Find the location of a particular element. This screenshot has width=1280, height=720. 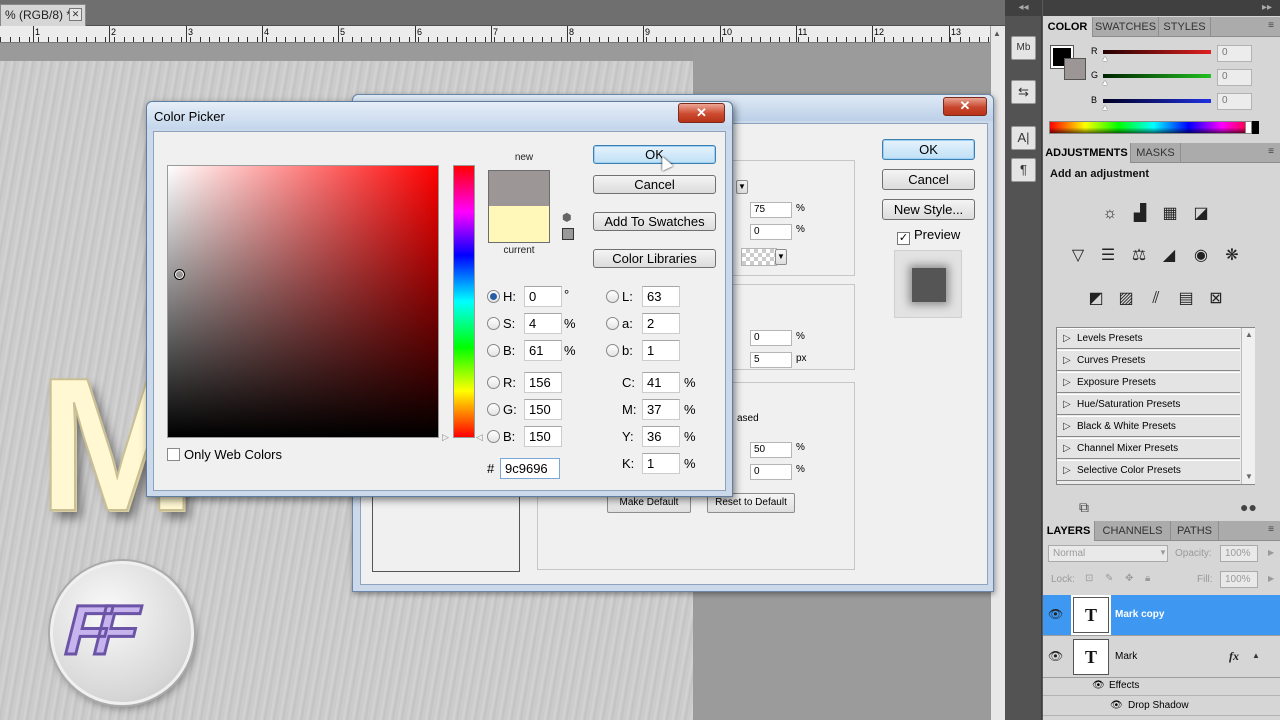

layer-row: 👁︎ T Mark fx ▲ is located at coordinates (1161, 657).